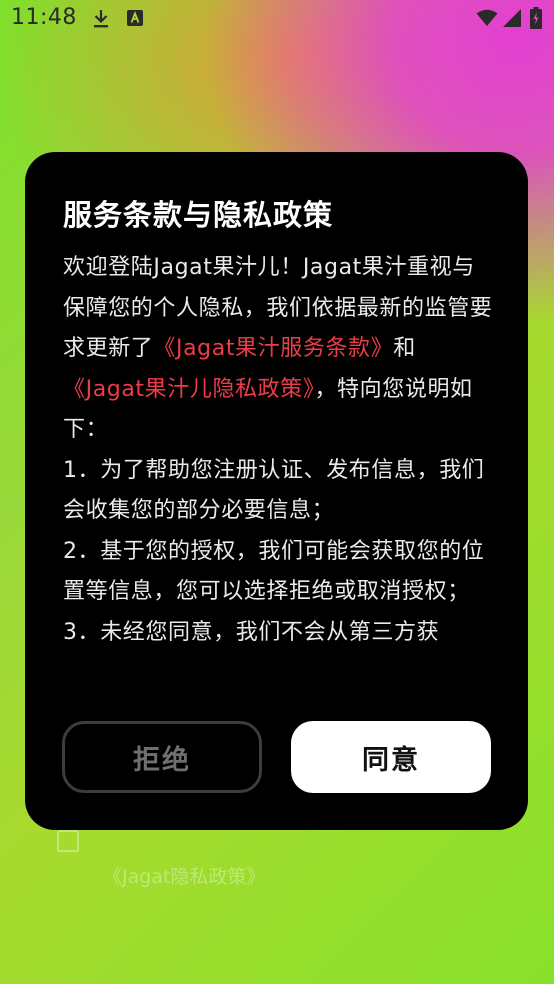 The height and width of the screenshot is (984, 554). Describe the element at coordinates (101, 19) in the screenshot. I see `download-icon` at that location.